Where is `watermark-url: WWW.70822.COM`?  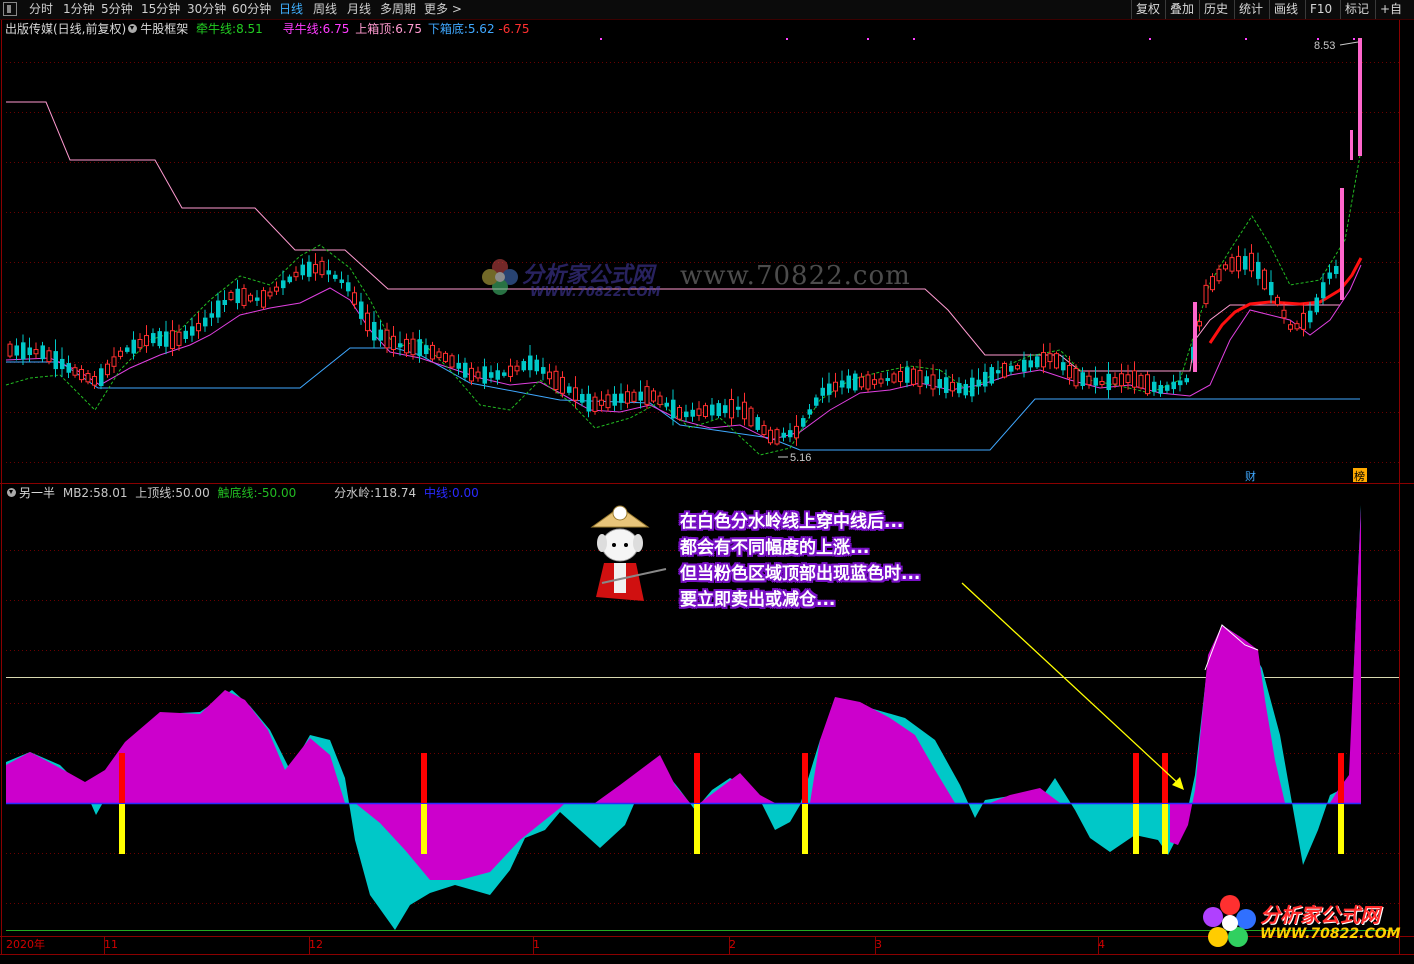
watermark-url: WWW.70822.COM is located at coordinates (595, 292).